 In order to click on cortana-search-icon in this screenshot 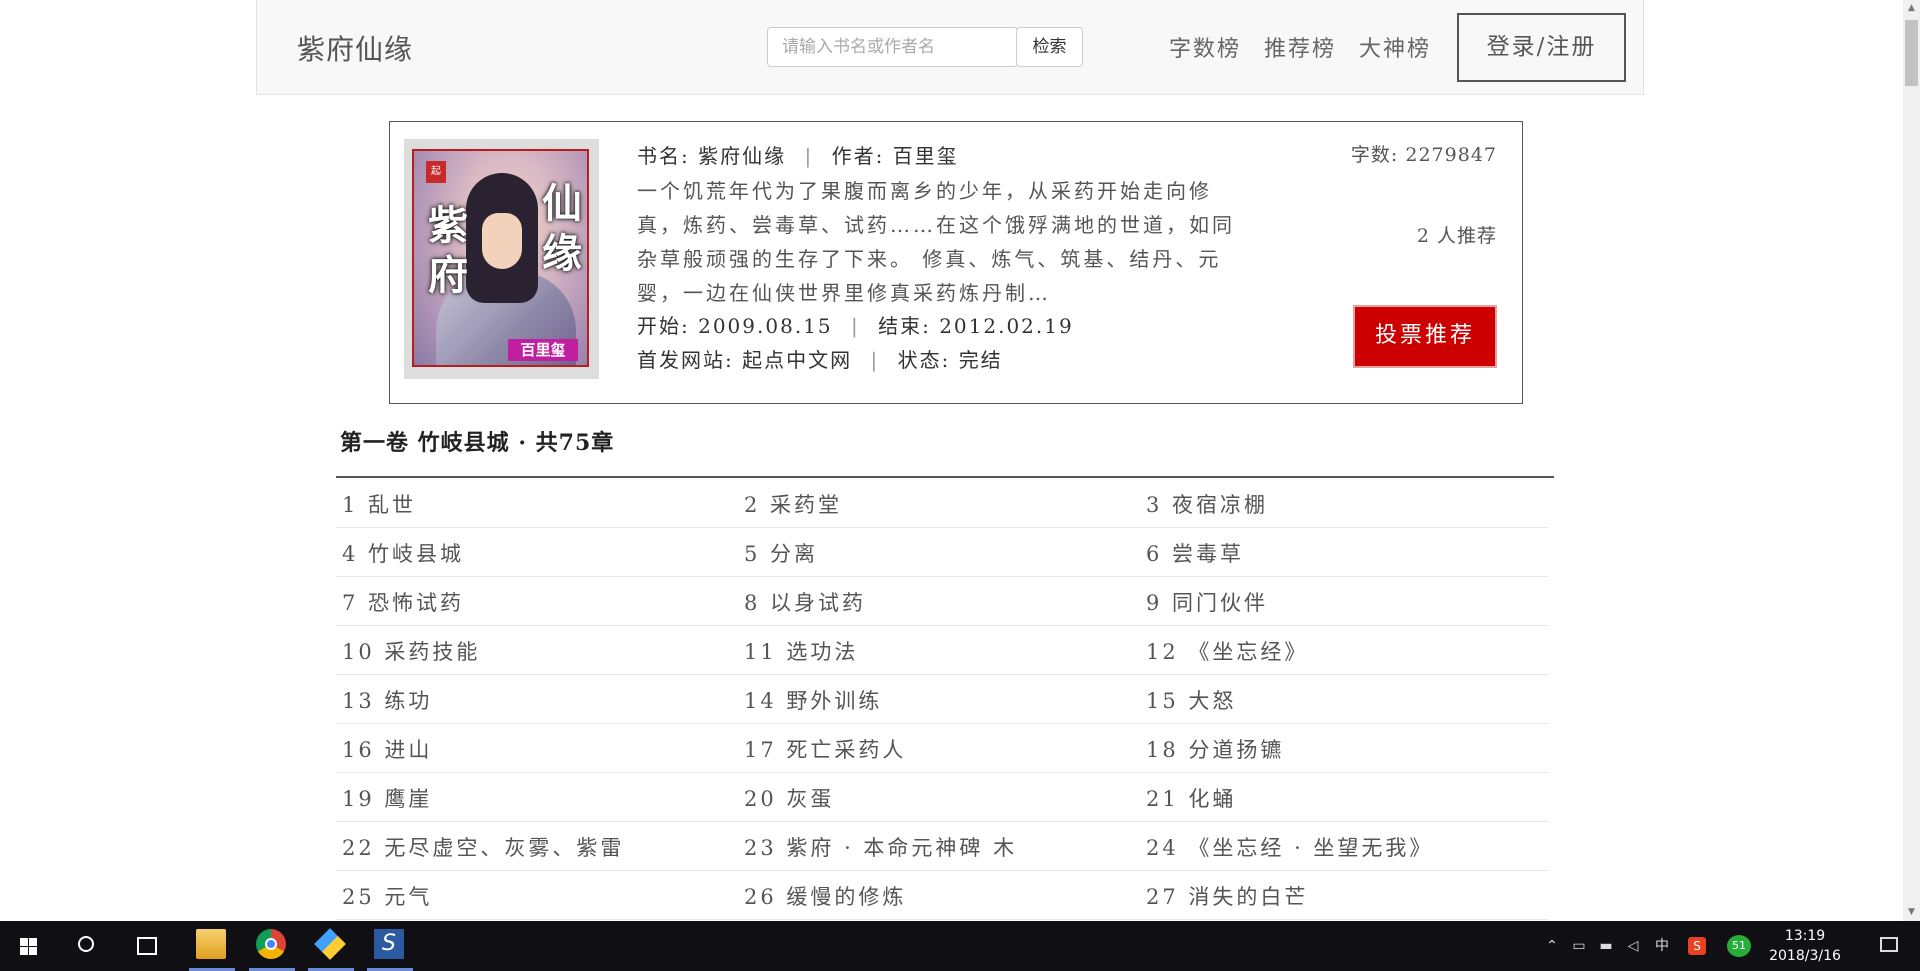, I will do `click(86, 946)`.